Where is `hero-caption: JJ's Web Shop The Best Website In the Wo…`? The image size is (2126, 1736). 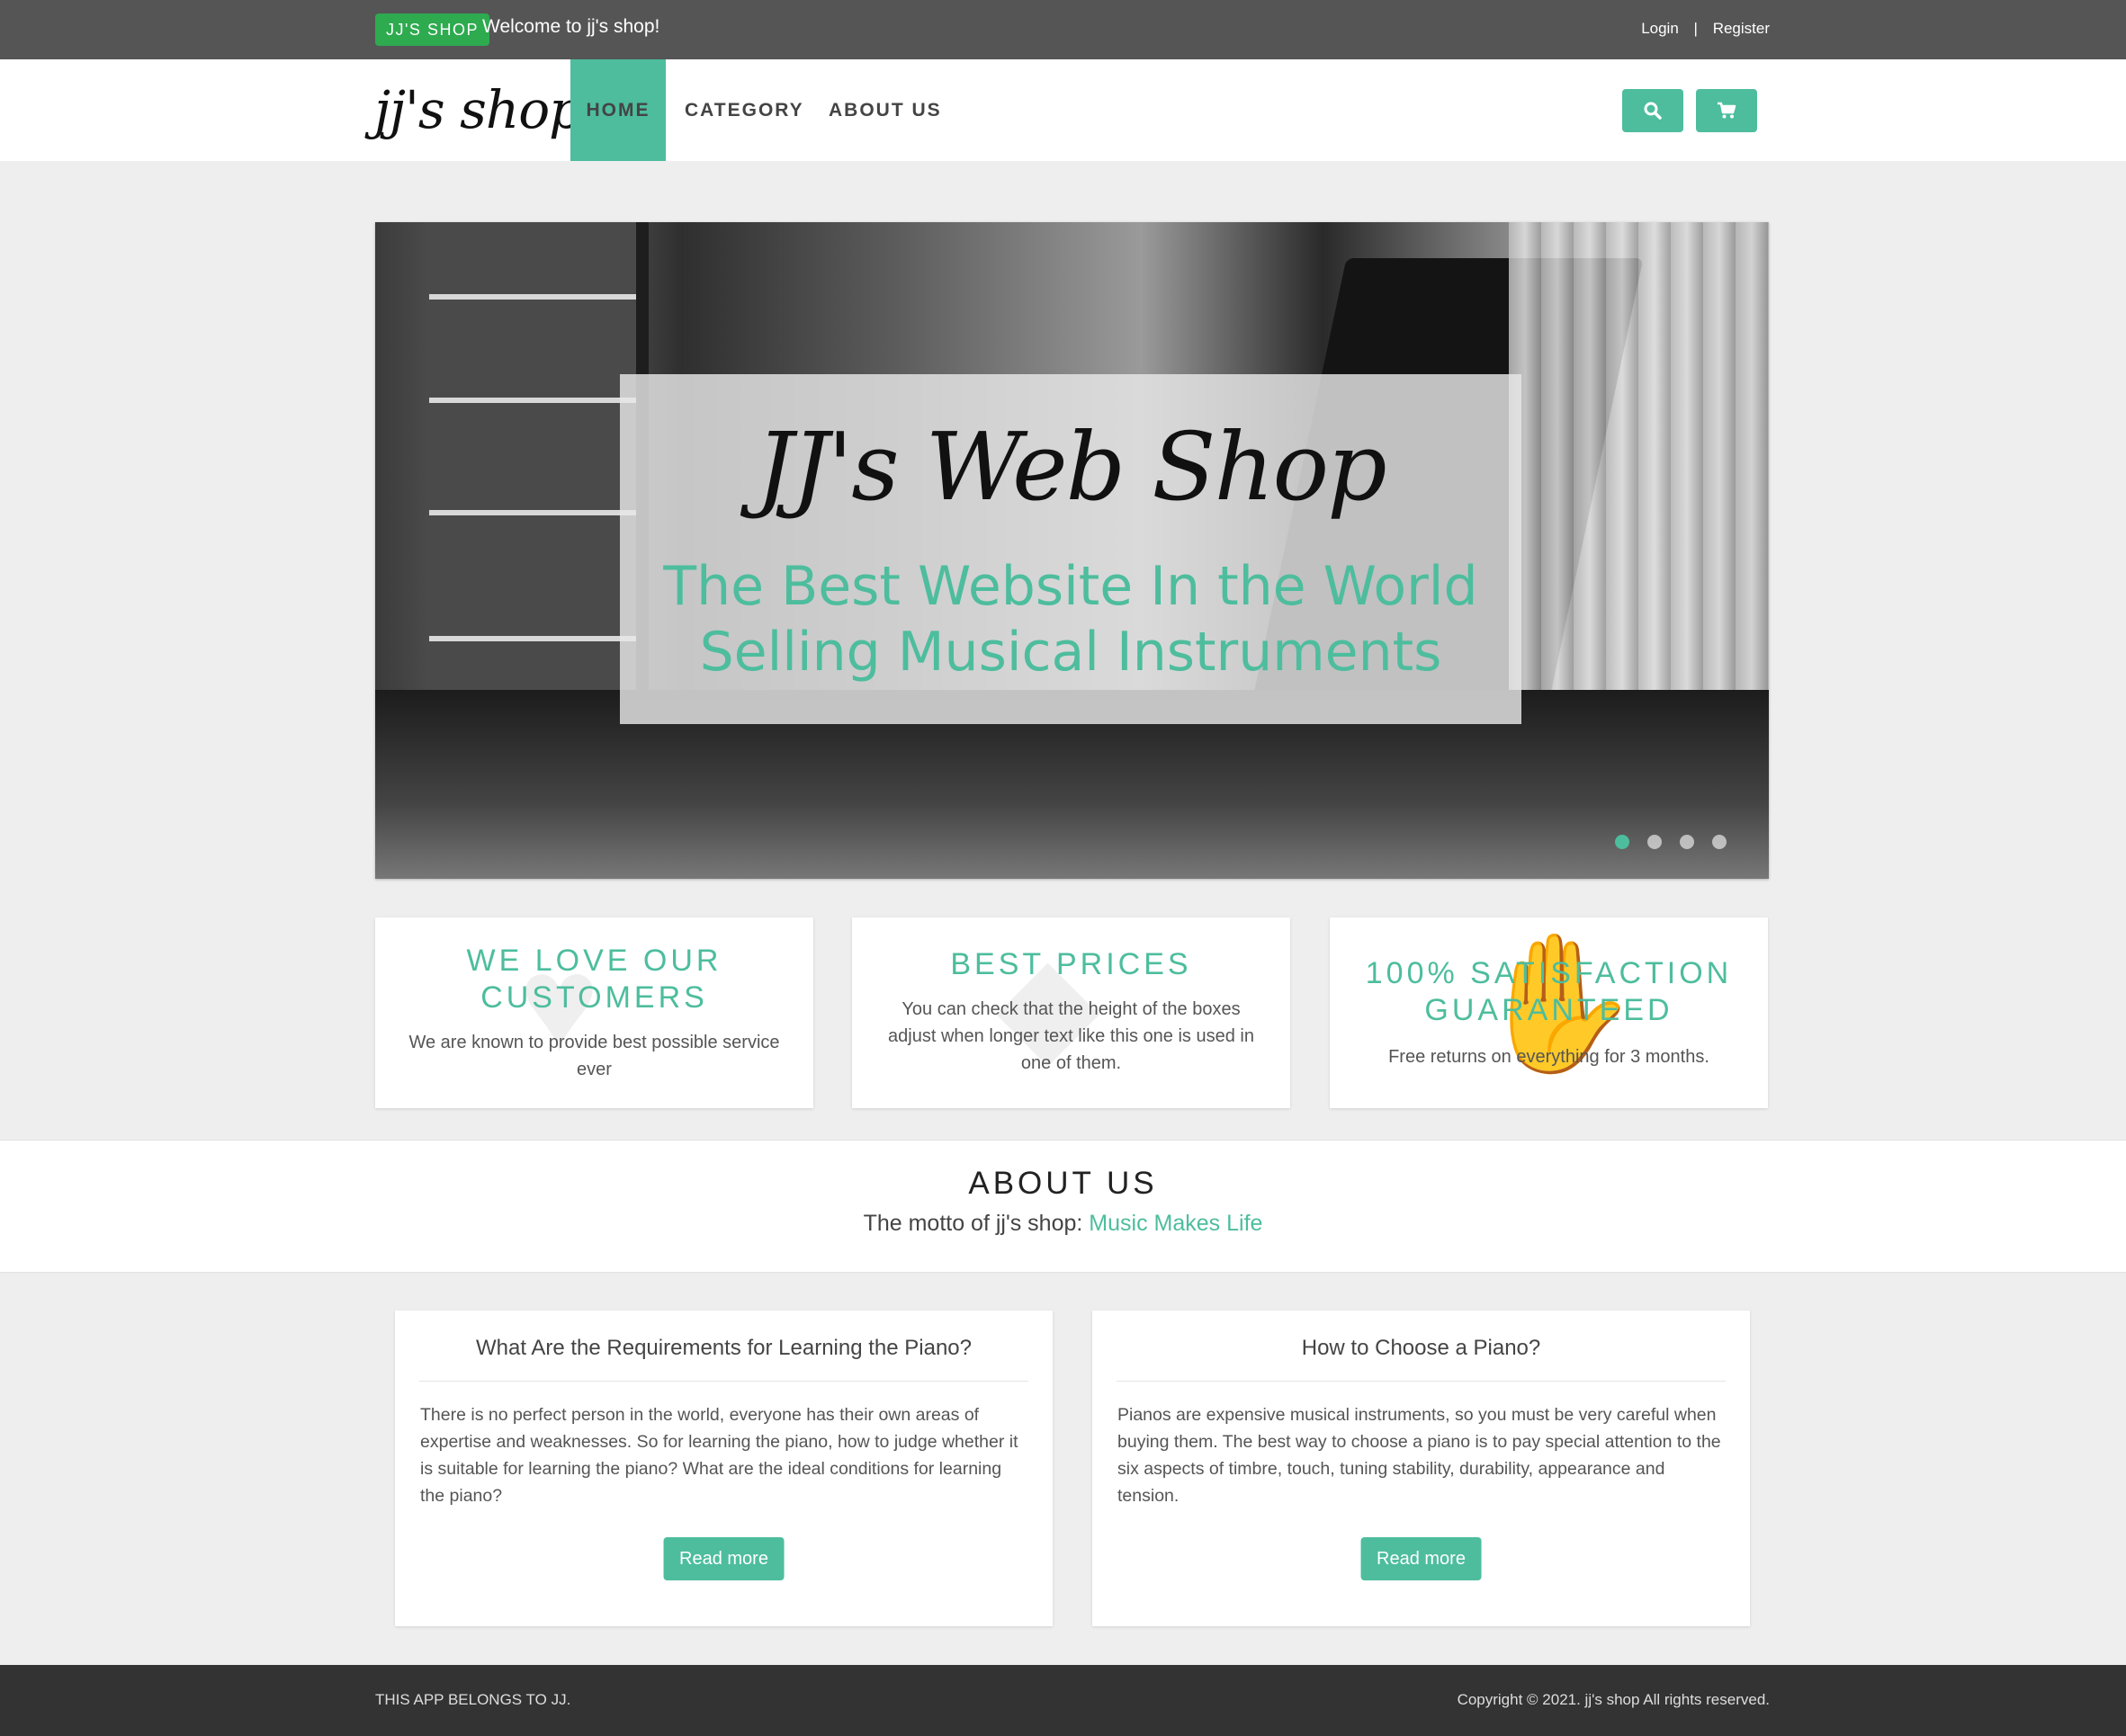 hero-caption: JJ's Web Shop The Best Website In the Wo… is located at coordinates (1070, 549).